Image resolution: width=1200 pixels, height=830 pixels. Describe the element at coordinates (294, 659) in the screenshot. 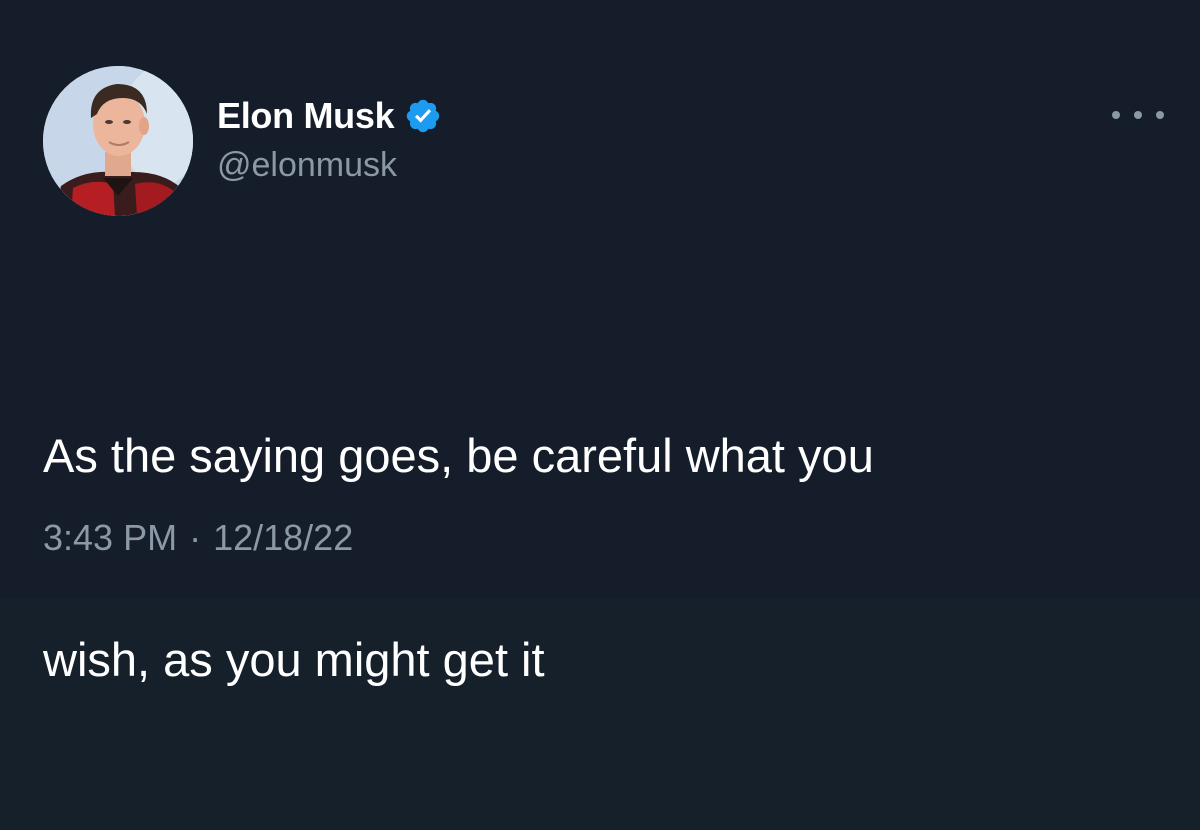

I see `tweet-text-line: wish, as you might get it` at that location.